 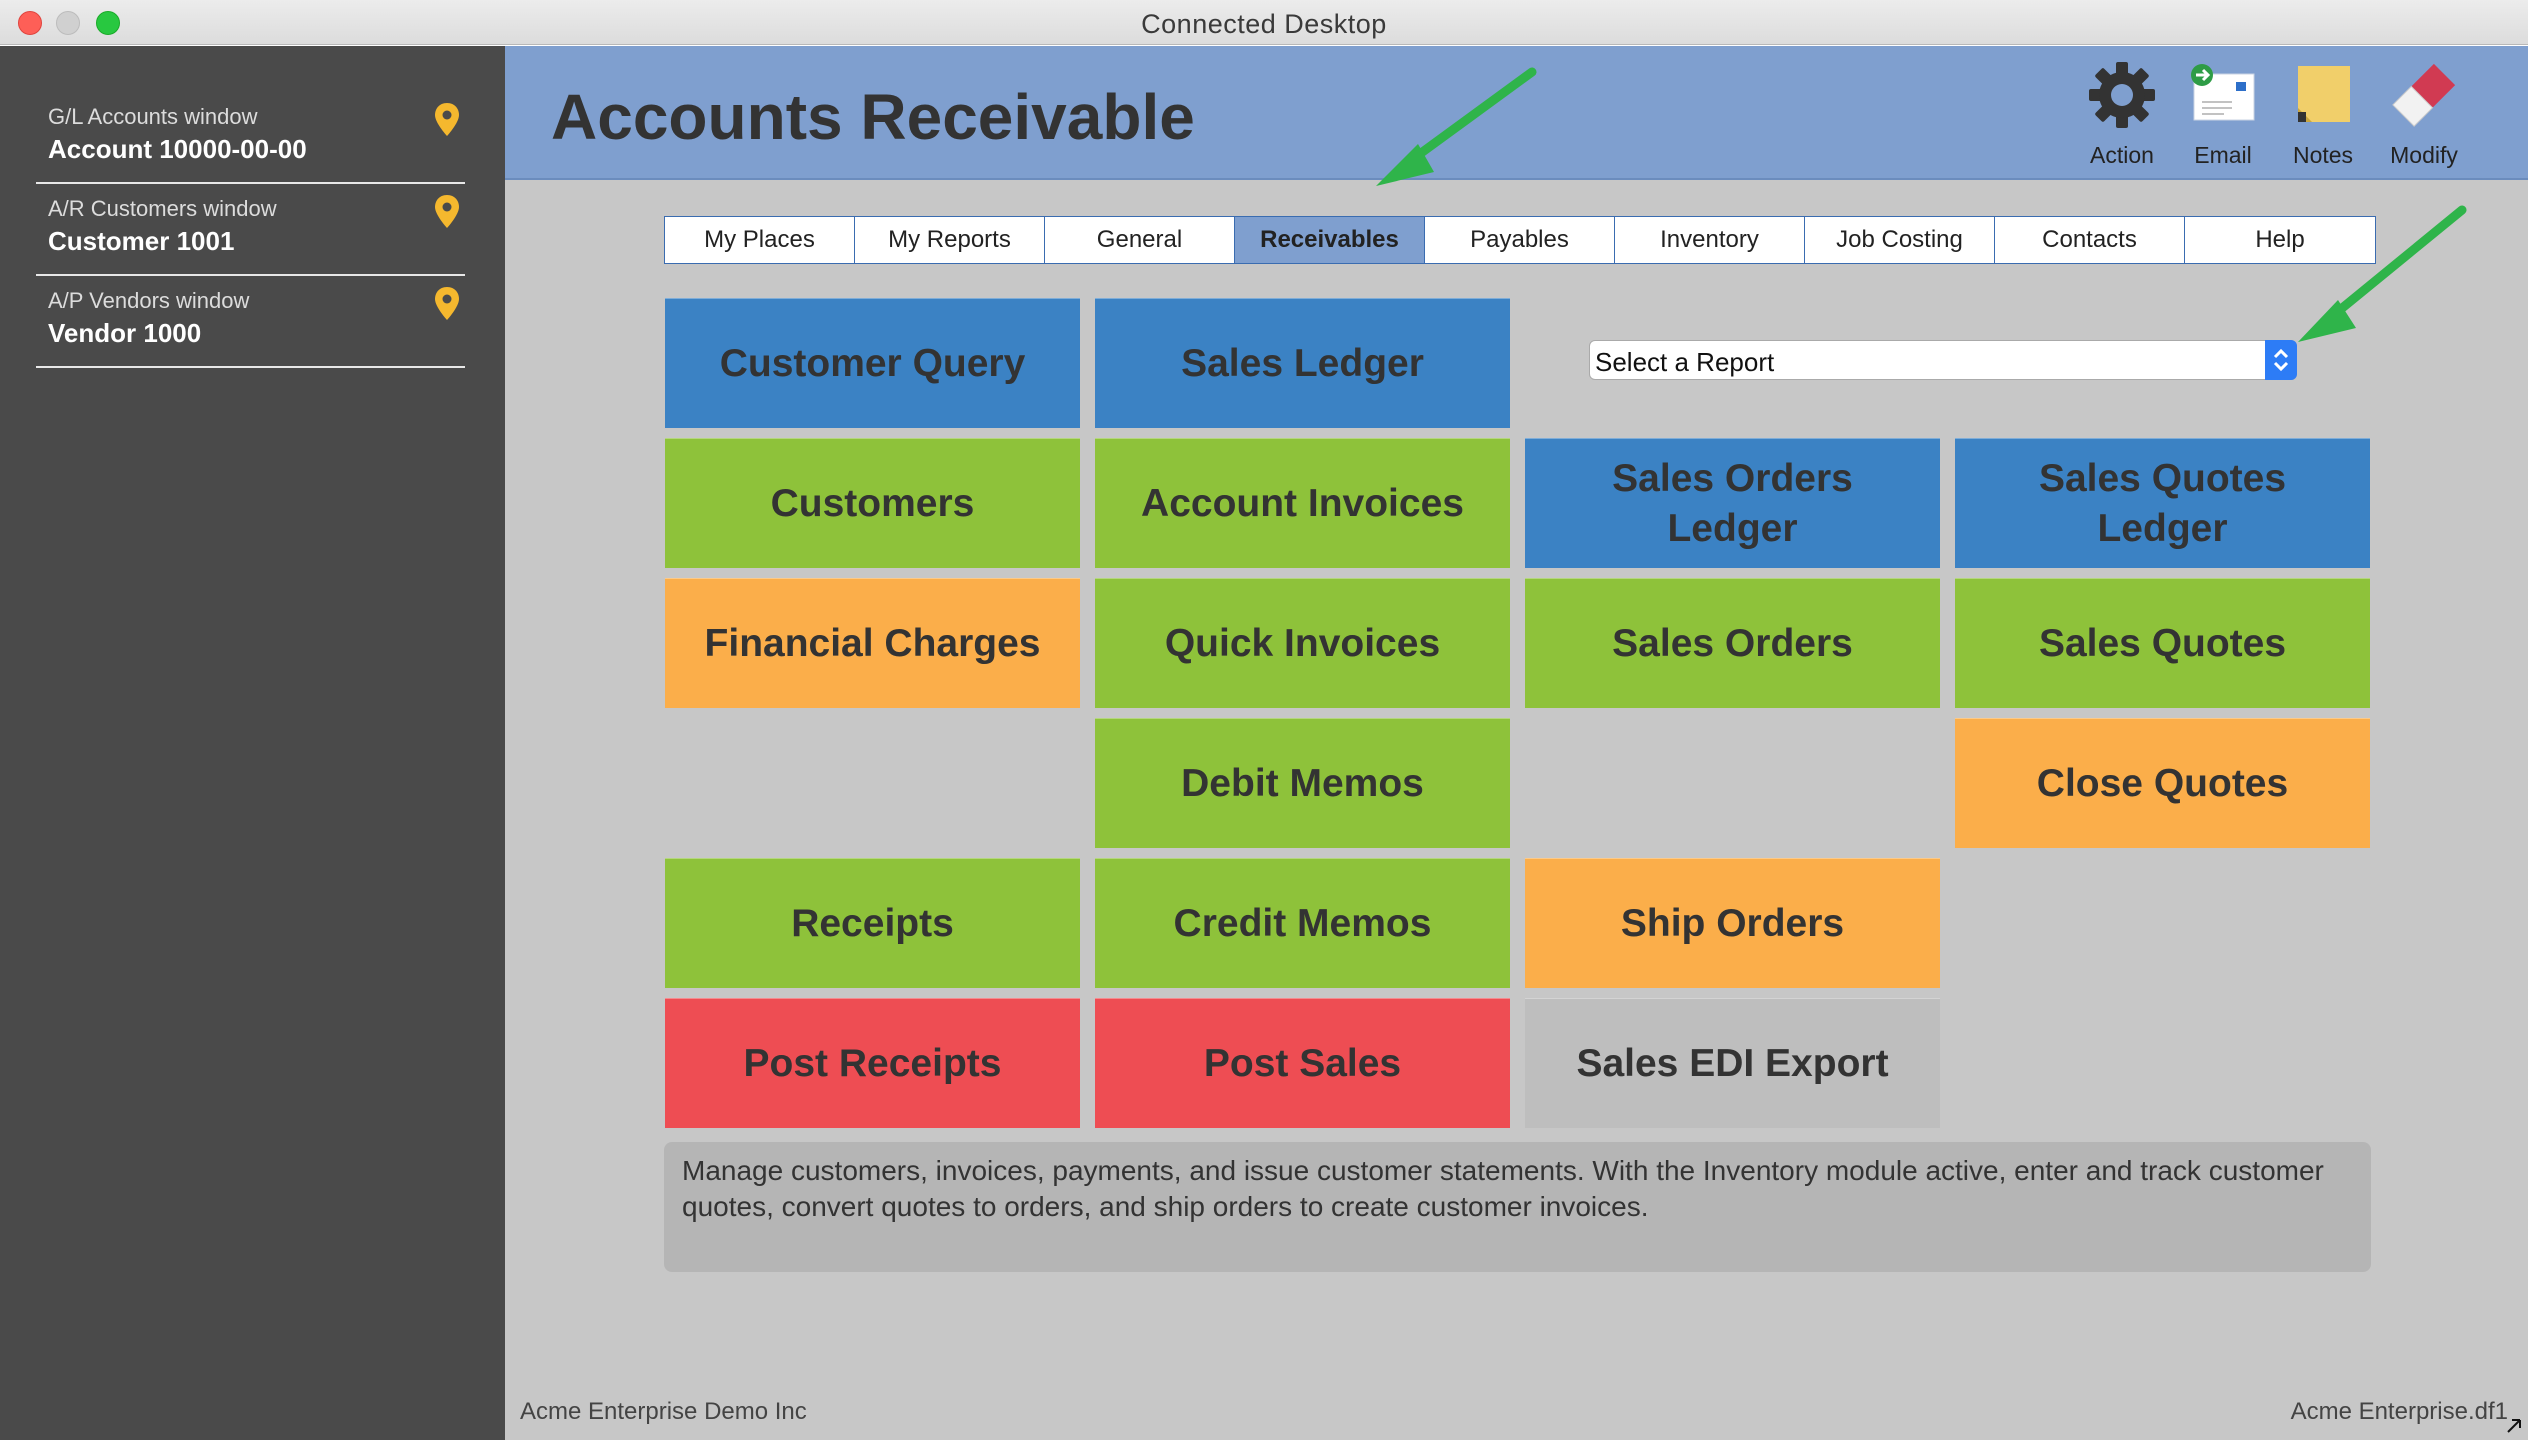 What do you see at coordinates (1330, 240) in the screenshot?
I see `tab-receivables: Receivables` at bounding box center [1330, 240].